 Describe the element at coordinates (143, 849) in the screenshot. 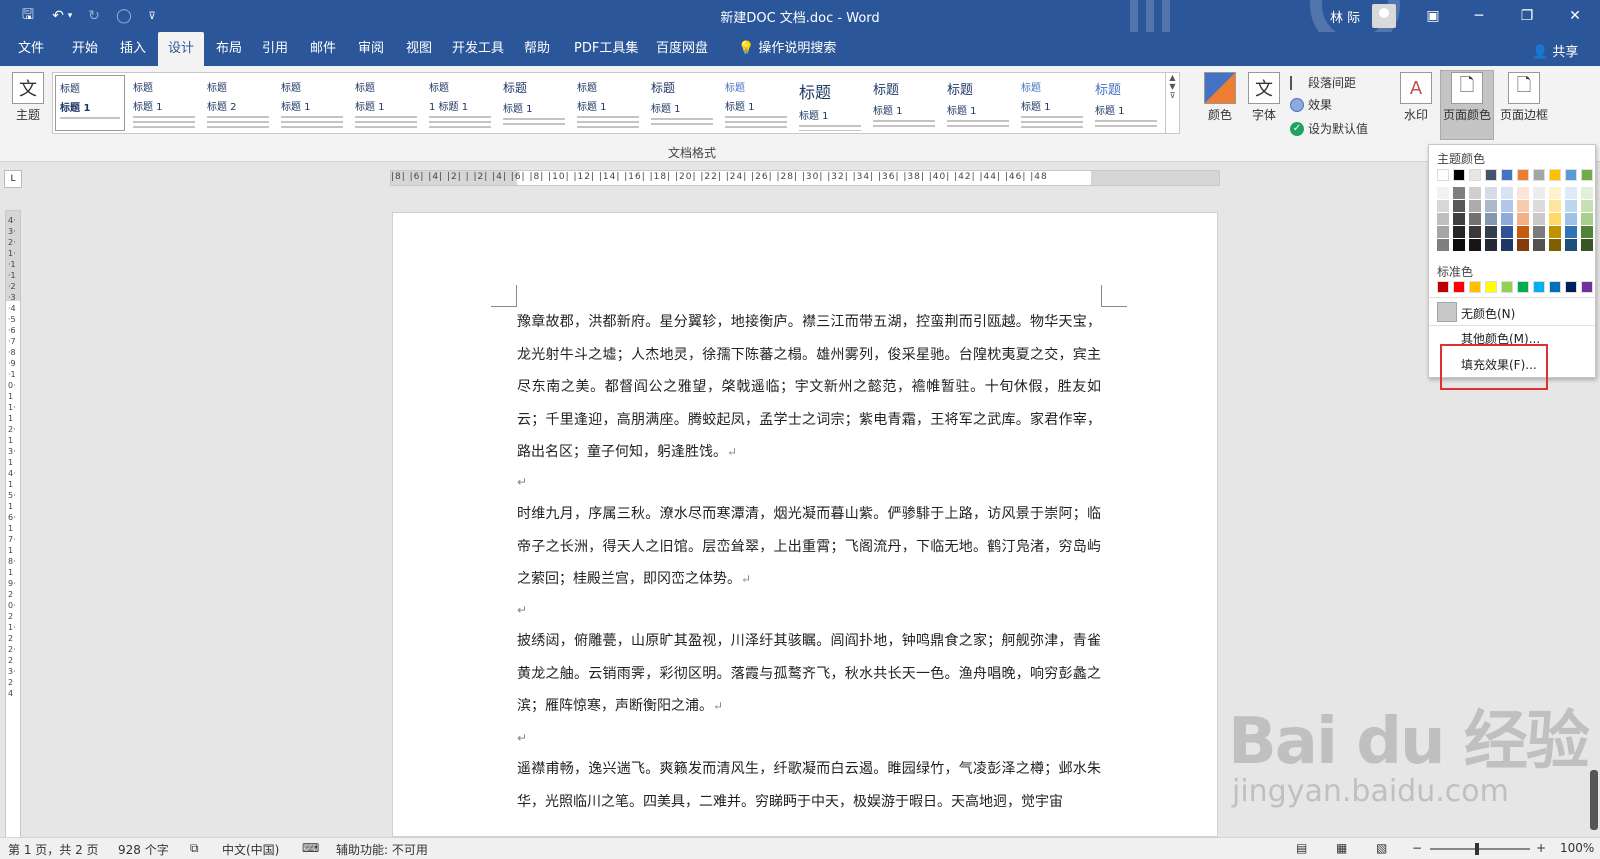

I see `word-count: 928 个字` at that location.